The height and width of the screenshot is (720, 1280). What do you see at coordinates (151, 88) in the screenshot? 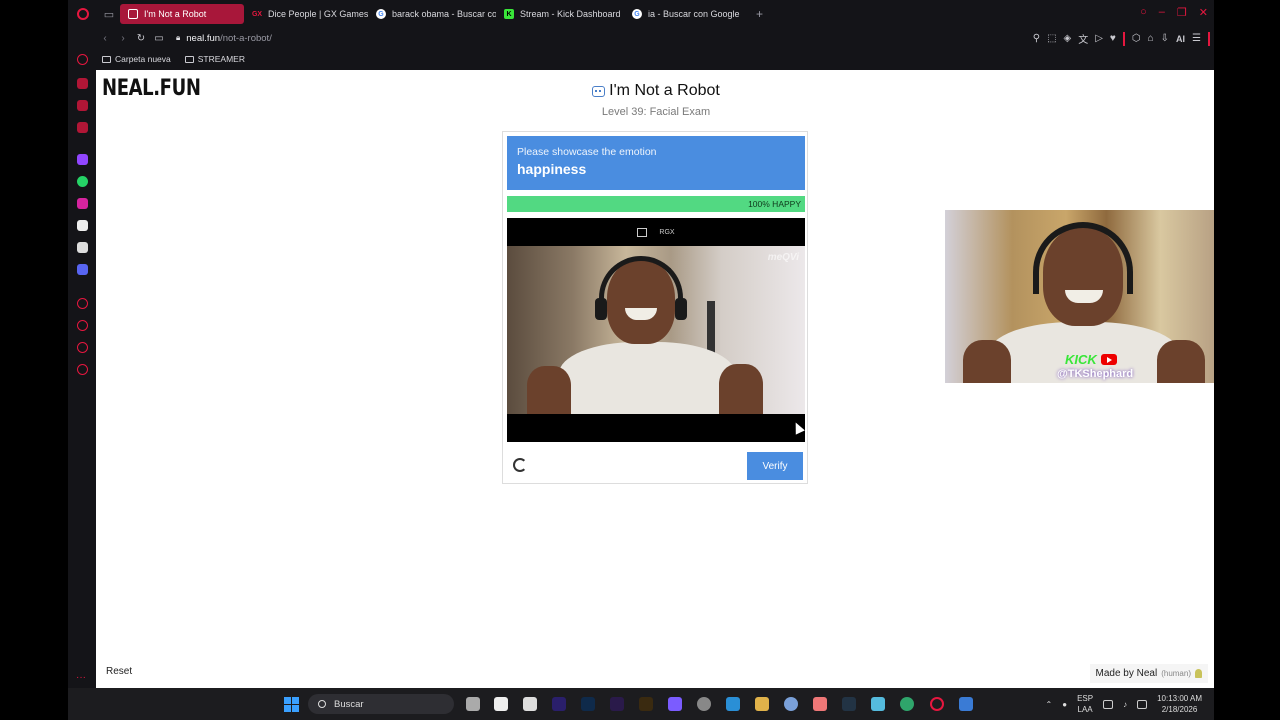
I see `neal-fun-logo: NEAL.FUN` at bounding box center [151, 88].